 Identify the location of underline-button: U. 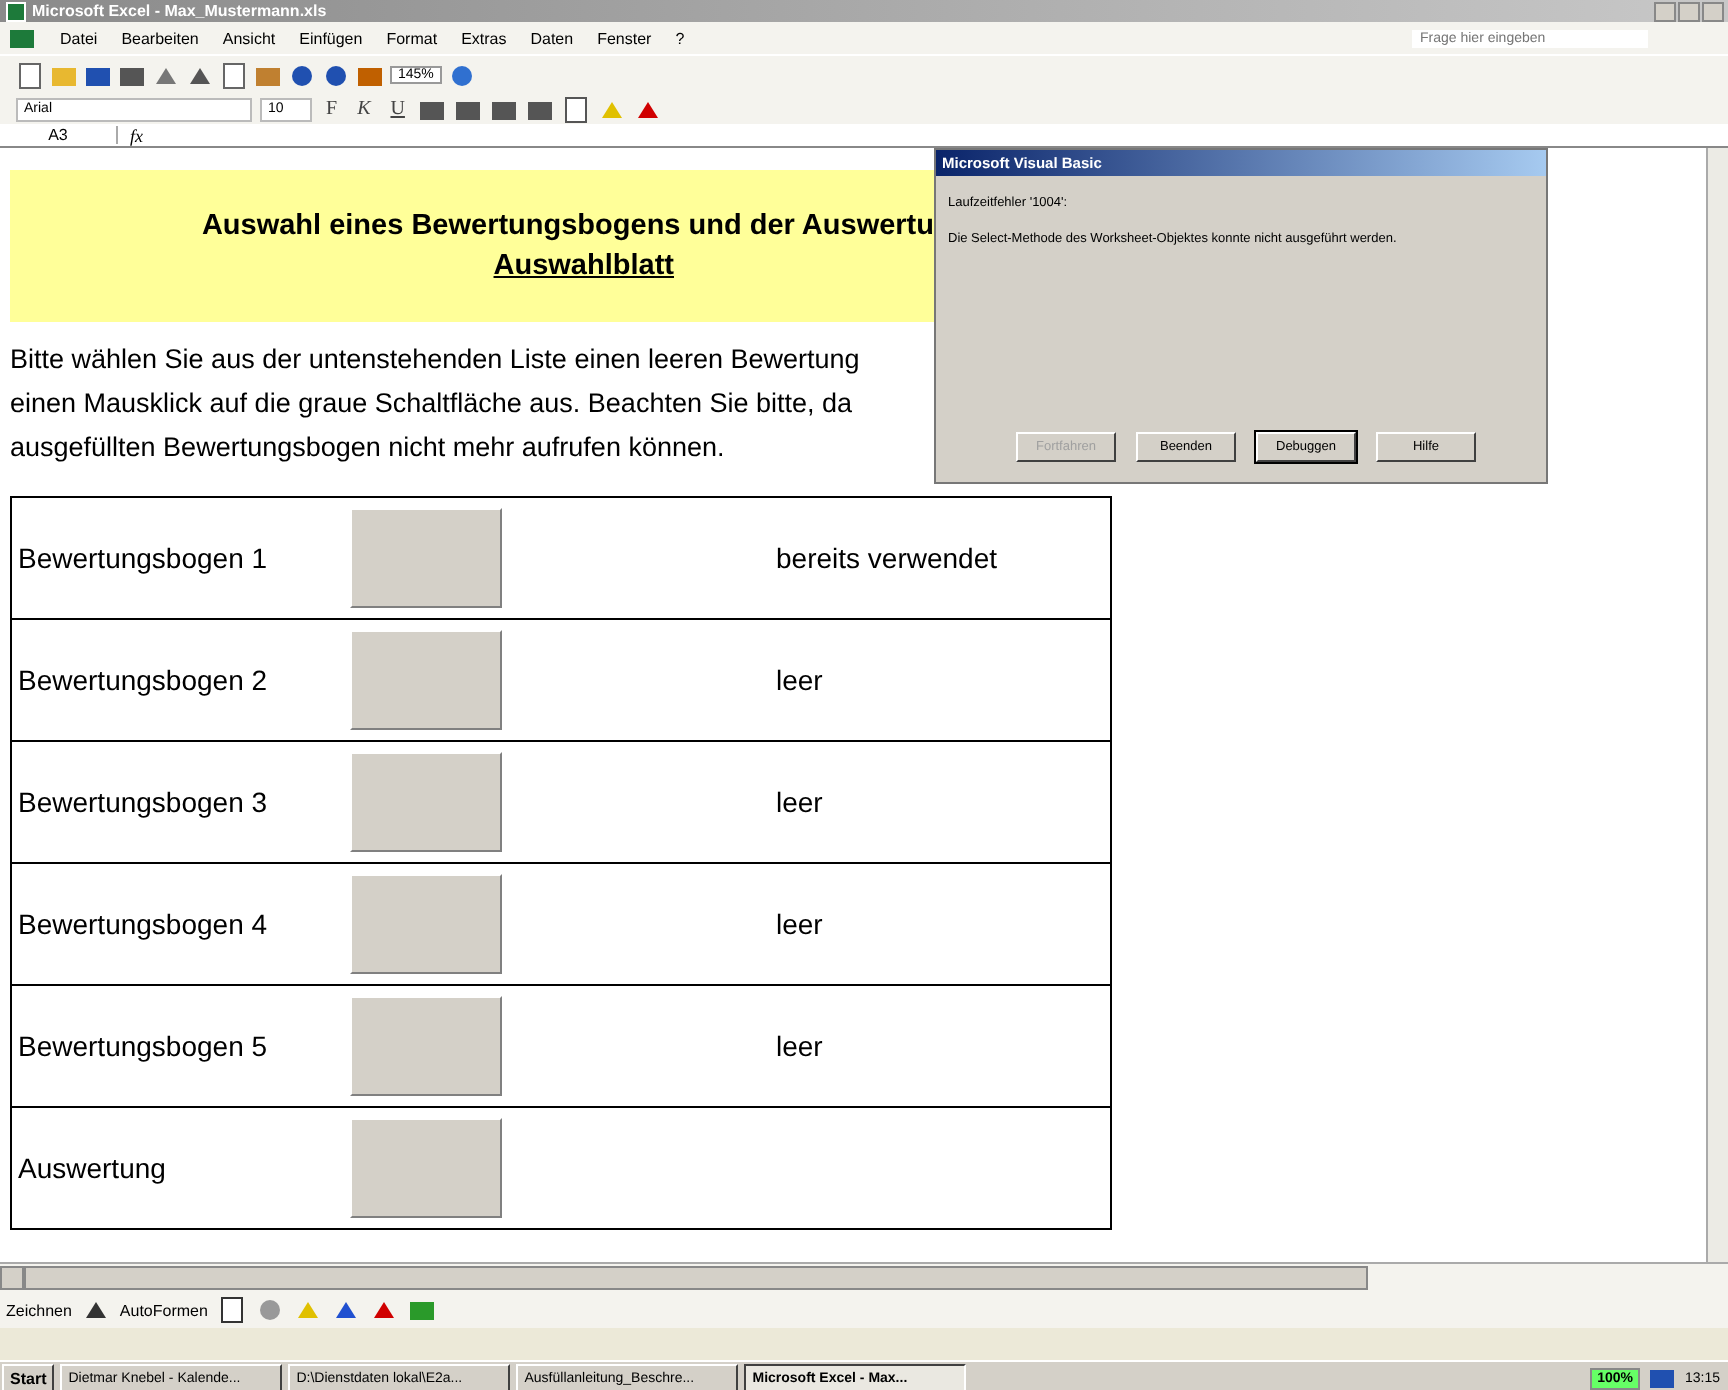
(397, 109).